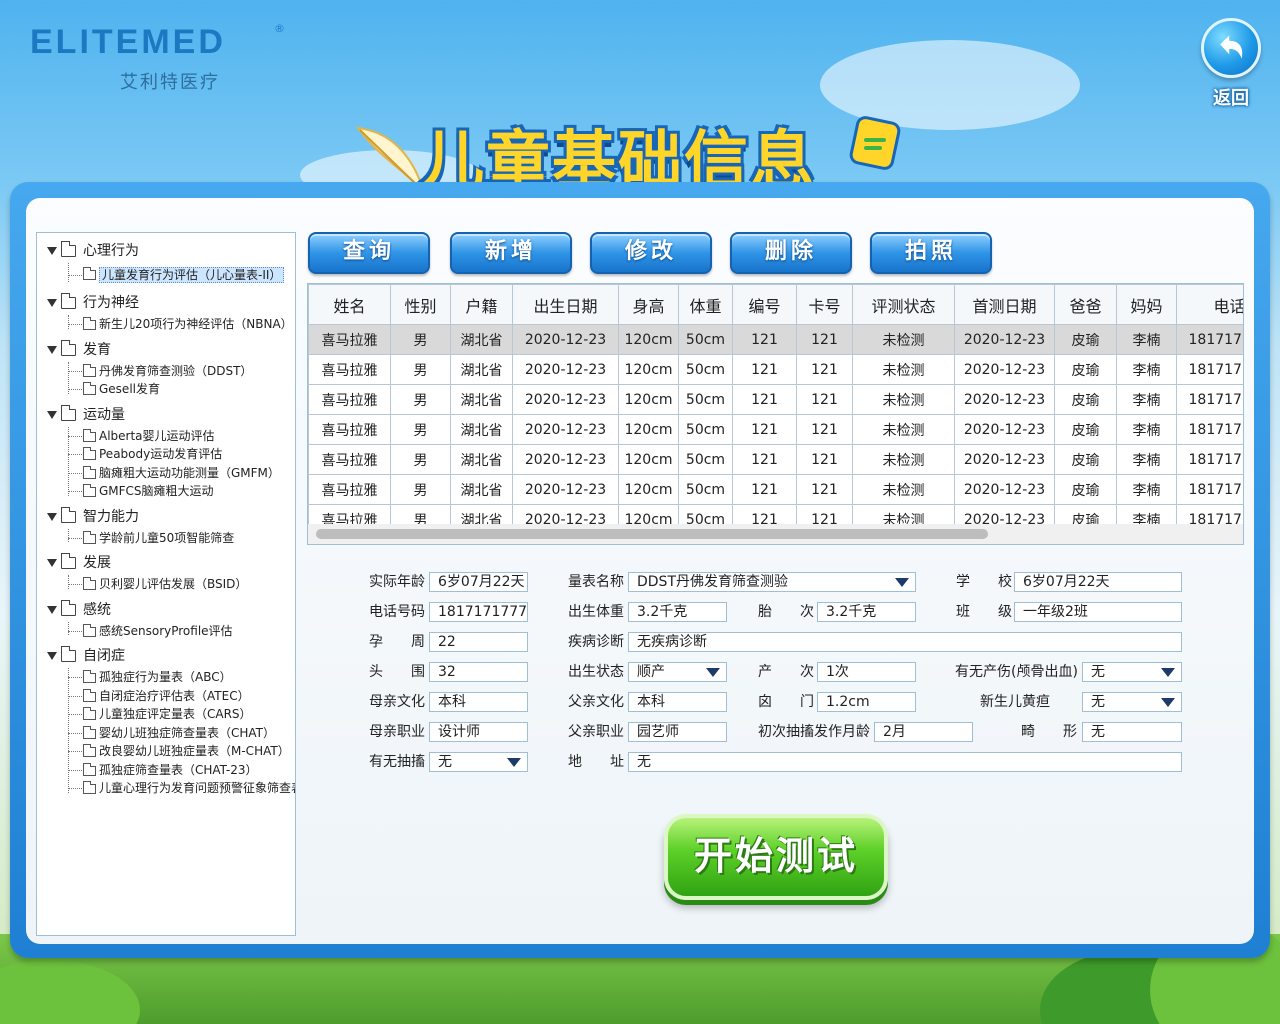  Describe the element at coordinates (187, 732) in the screenshot. I see `tree-item-label: 婴幼儿班独症筛查量表（CHAT）` at that location.